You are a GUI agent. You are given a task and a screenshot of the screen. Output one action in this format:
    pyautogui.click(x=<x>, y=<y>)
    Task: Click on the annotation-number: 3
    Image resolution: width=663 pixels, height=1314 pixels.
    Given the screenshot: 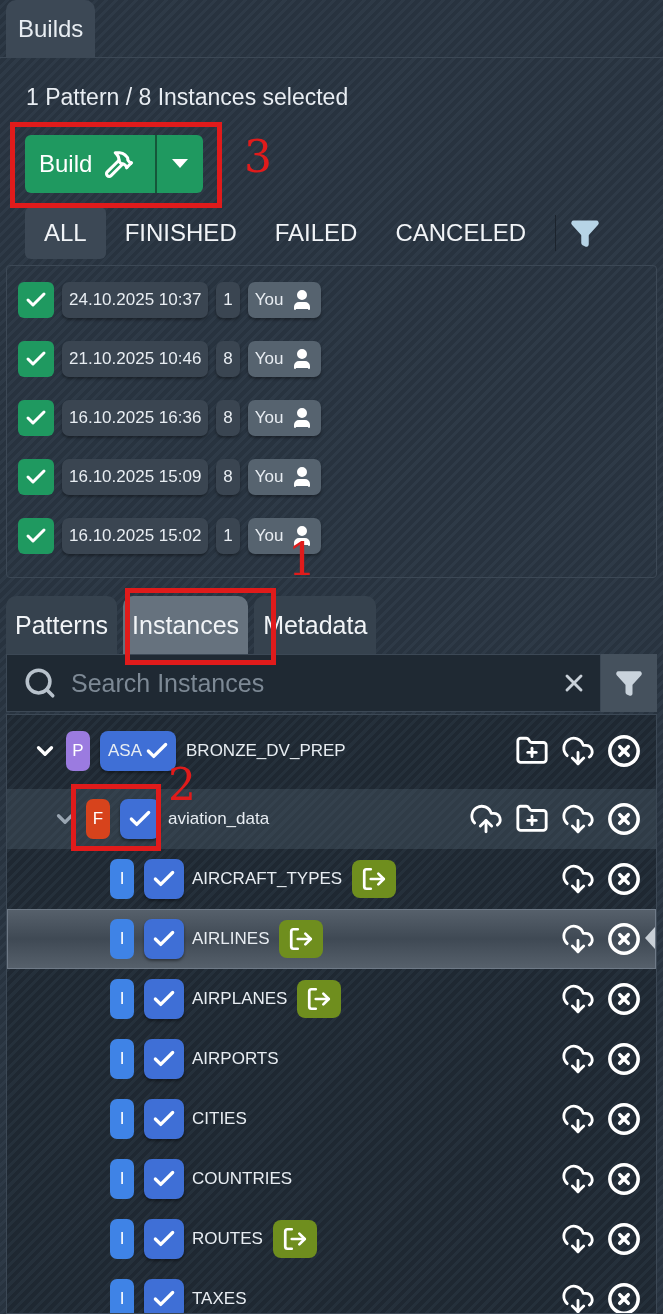 What is the action you would take?
    pyautogui.click(x=258, y=157)
    